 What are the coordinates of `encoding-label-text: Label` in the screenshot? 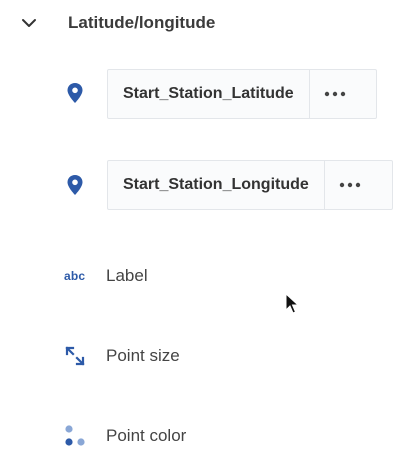 It's located at (127, 275).